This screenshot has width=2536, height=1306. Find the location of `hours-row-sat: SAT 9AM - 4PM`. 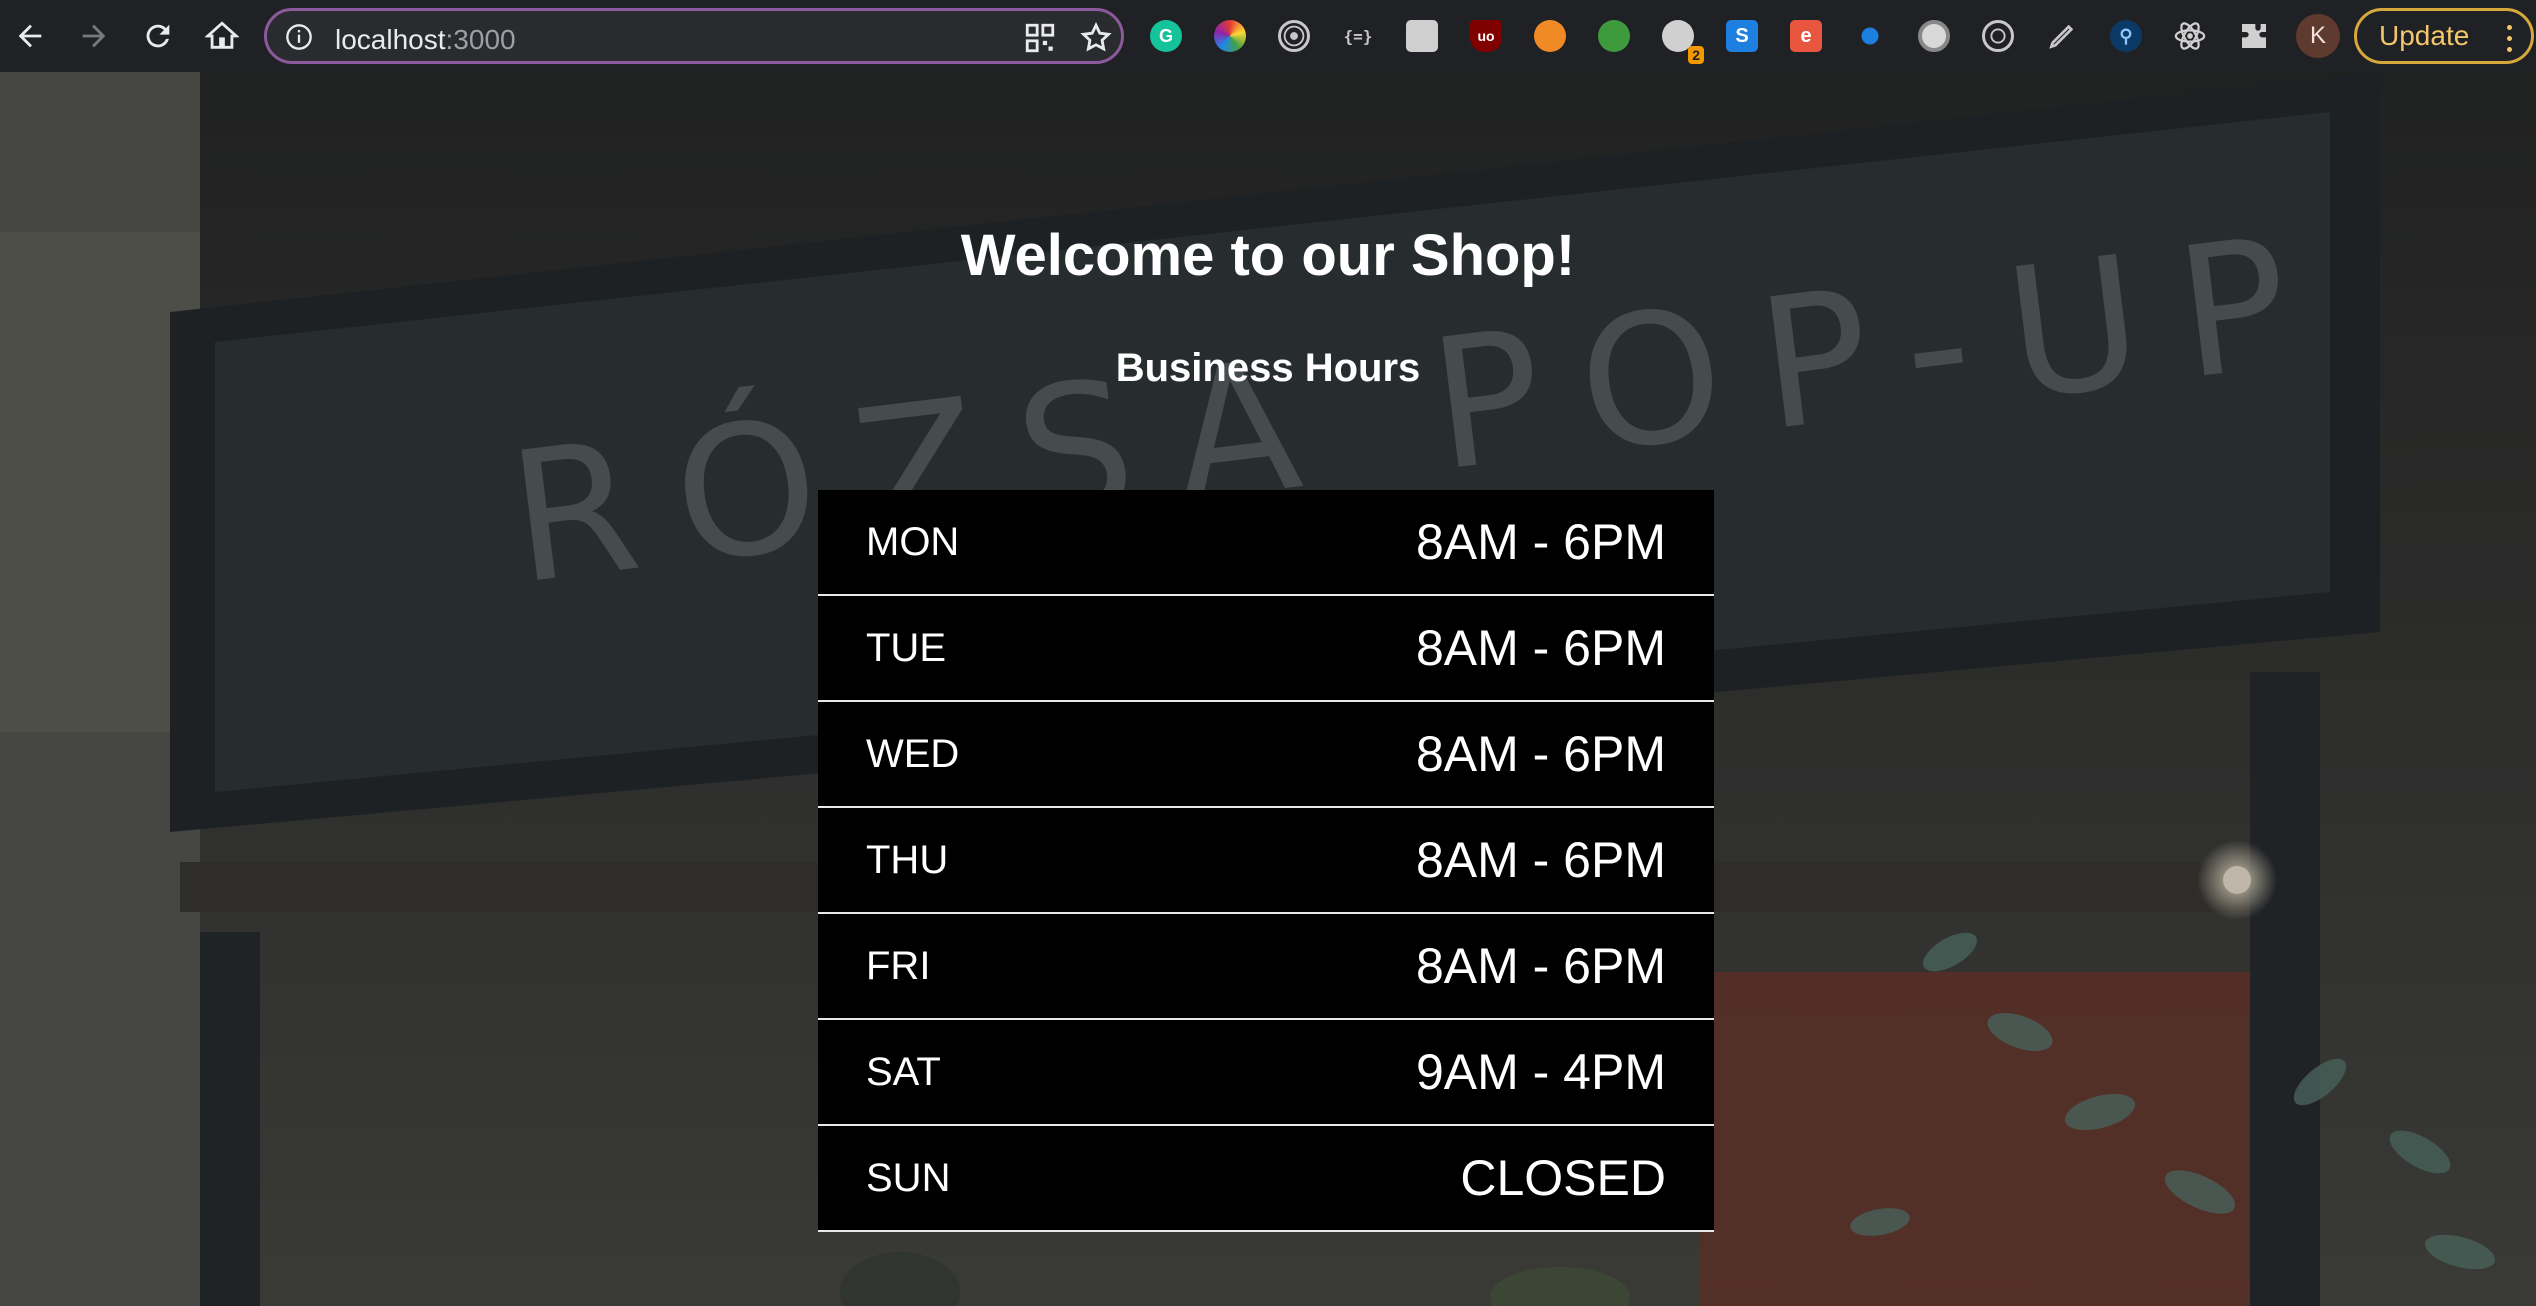

hours-row-sat: SAT 9AM - 4PM is located at coordinates (1266, 1073).